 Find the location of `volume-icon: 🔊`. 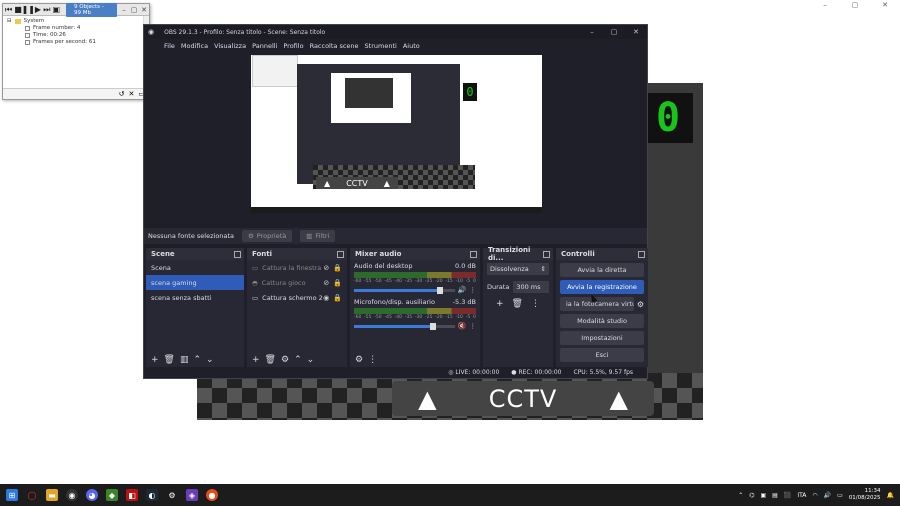

volume-icon: 🔊 is located at coordinates (827, 495).